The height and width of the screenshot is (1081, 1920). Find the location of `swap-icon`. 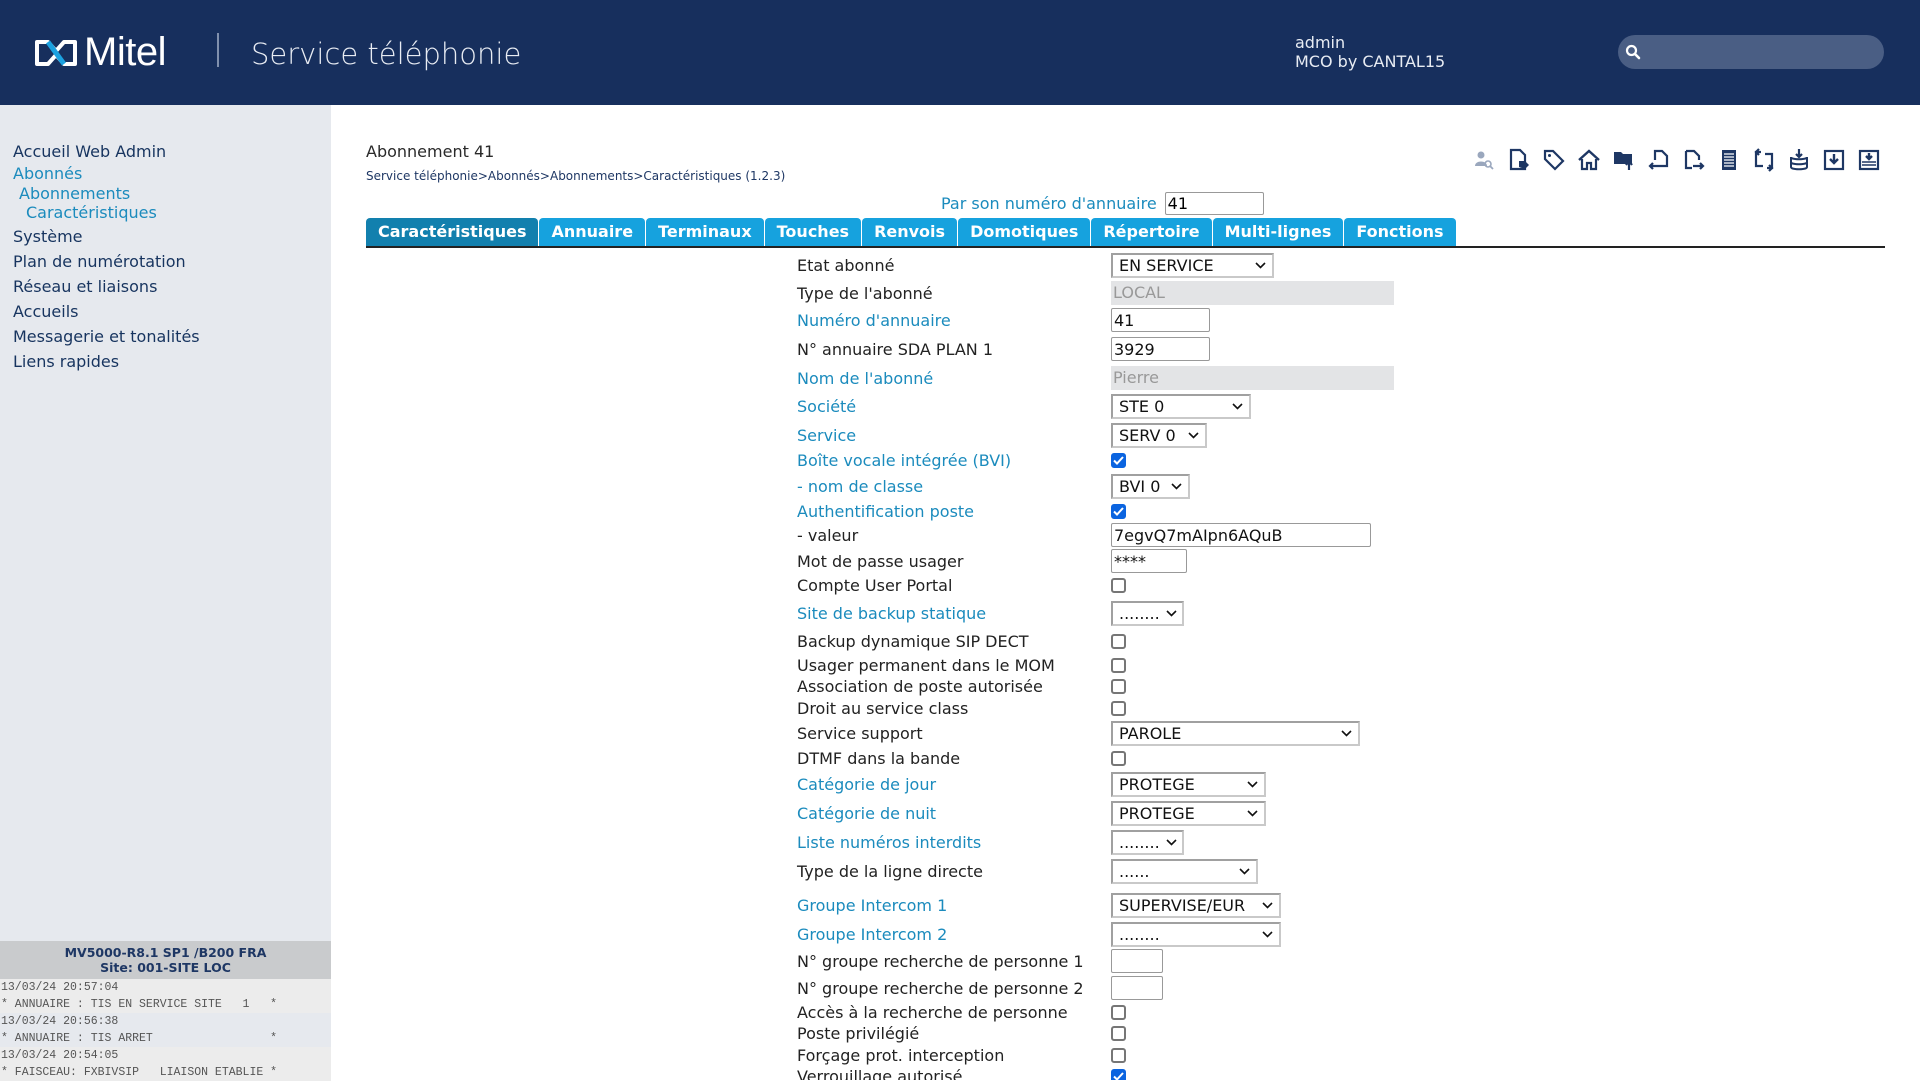

swap-icon is located at coordinates (1764, 160).